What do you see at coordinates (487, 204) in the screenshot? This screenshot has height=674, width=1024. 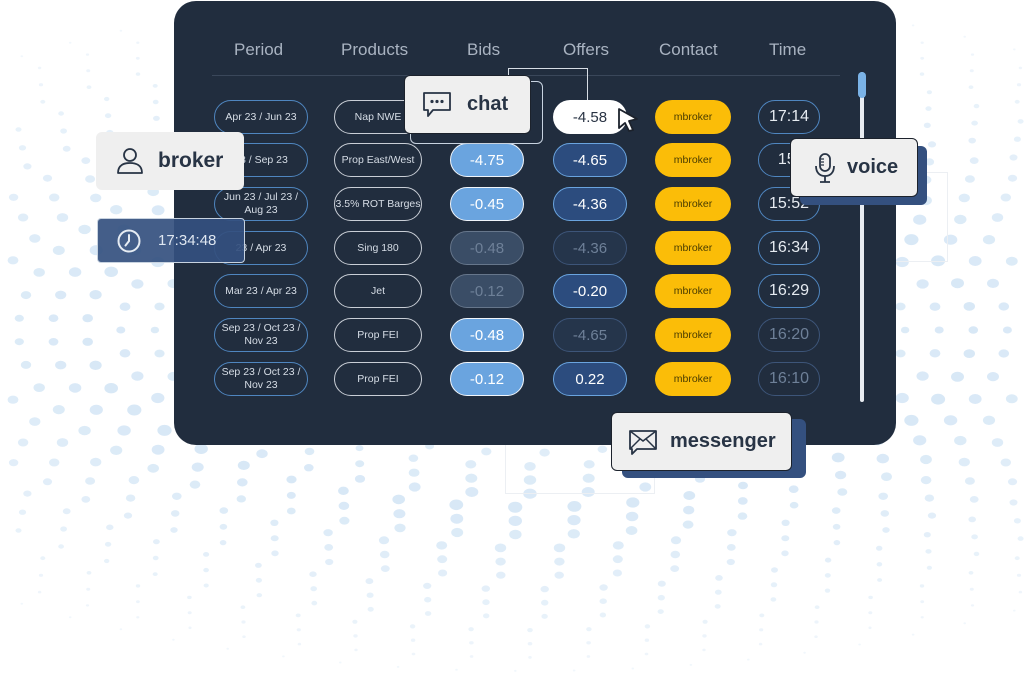 I see `bid-cell: -0.45` at bounding box center [487, 204].